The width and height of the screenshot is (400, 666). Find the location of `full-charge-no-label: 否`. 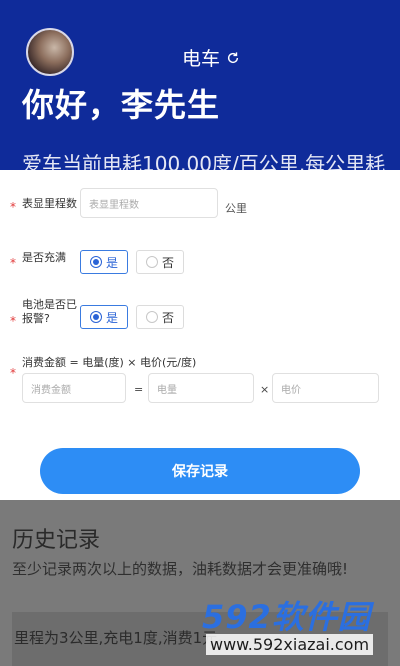

full-charge-no-label: 否 is located at coordinates (167, 262).